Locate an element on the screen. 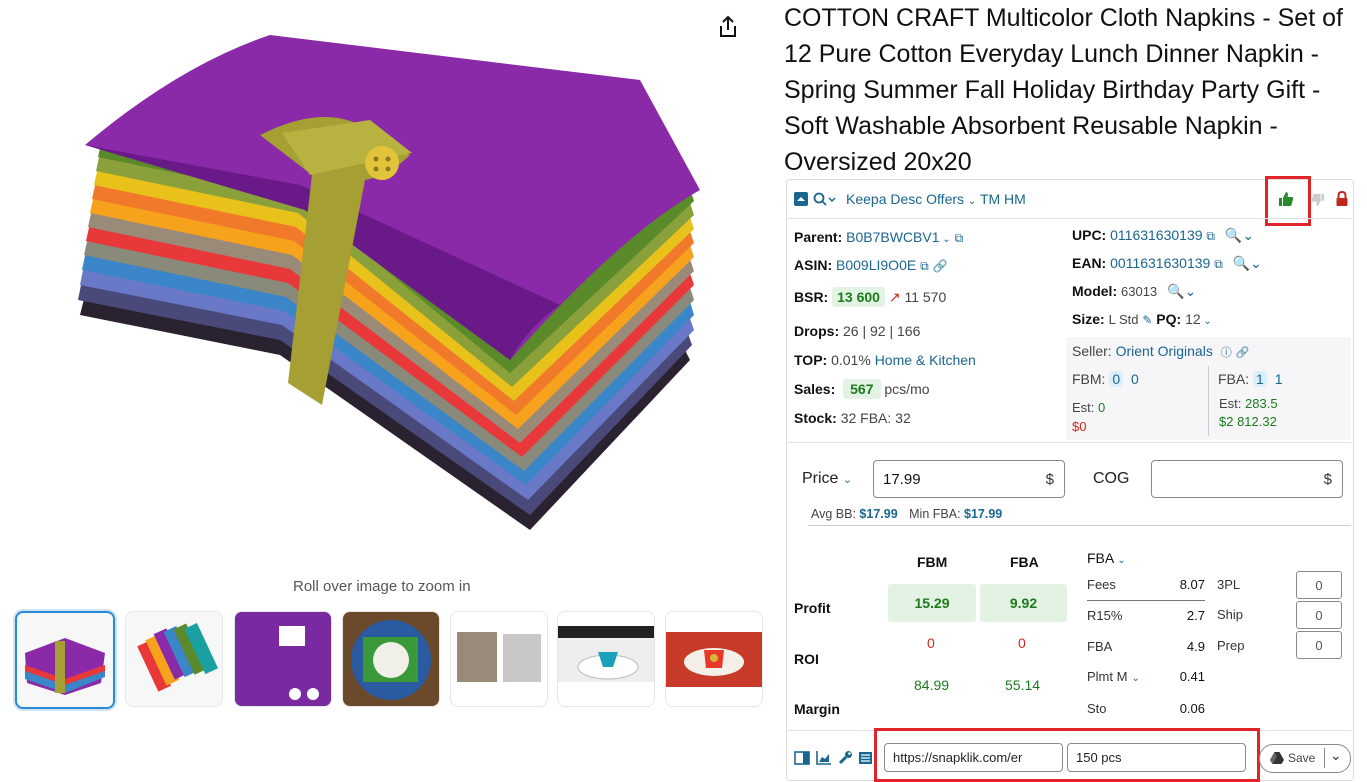  thumbs-up-icon is located at coordinates (1286, 199).